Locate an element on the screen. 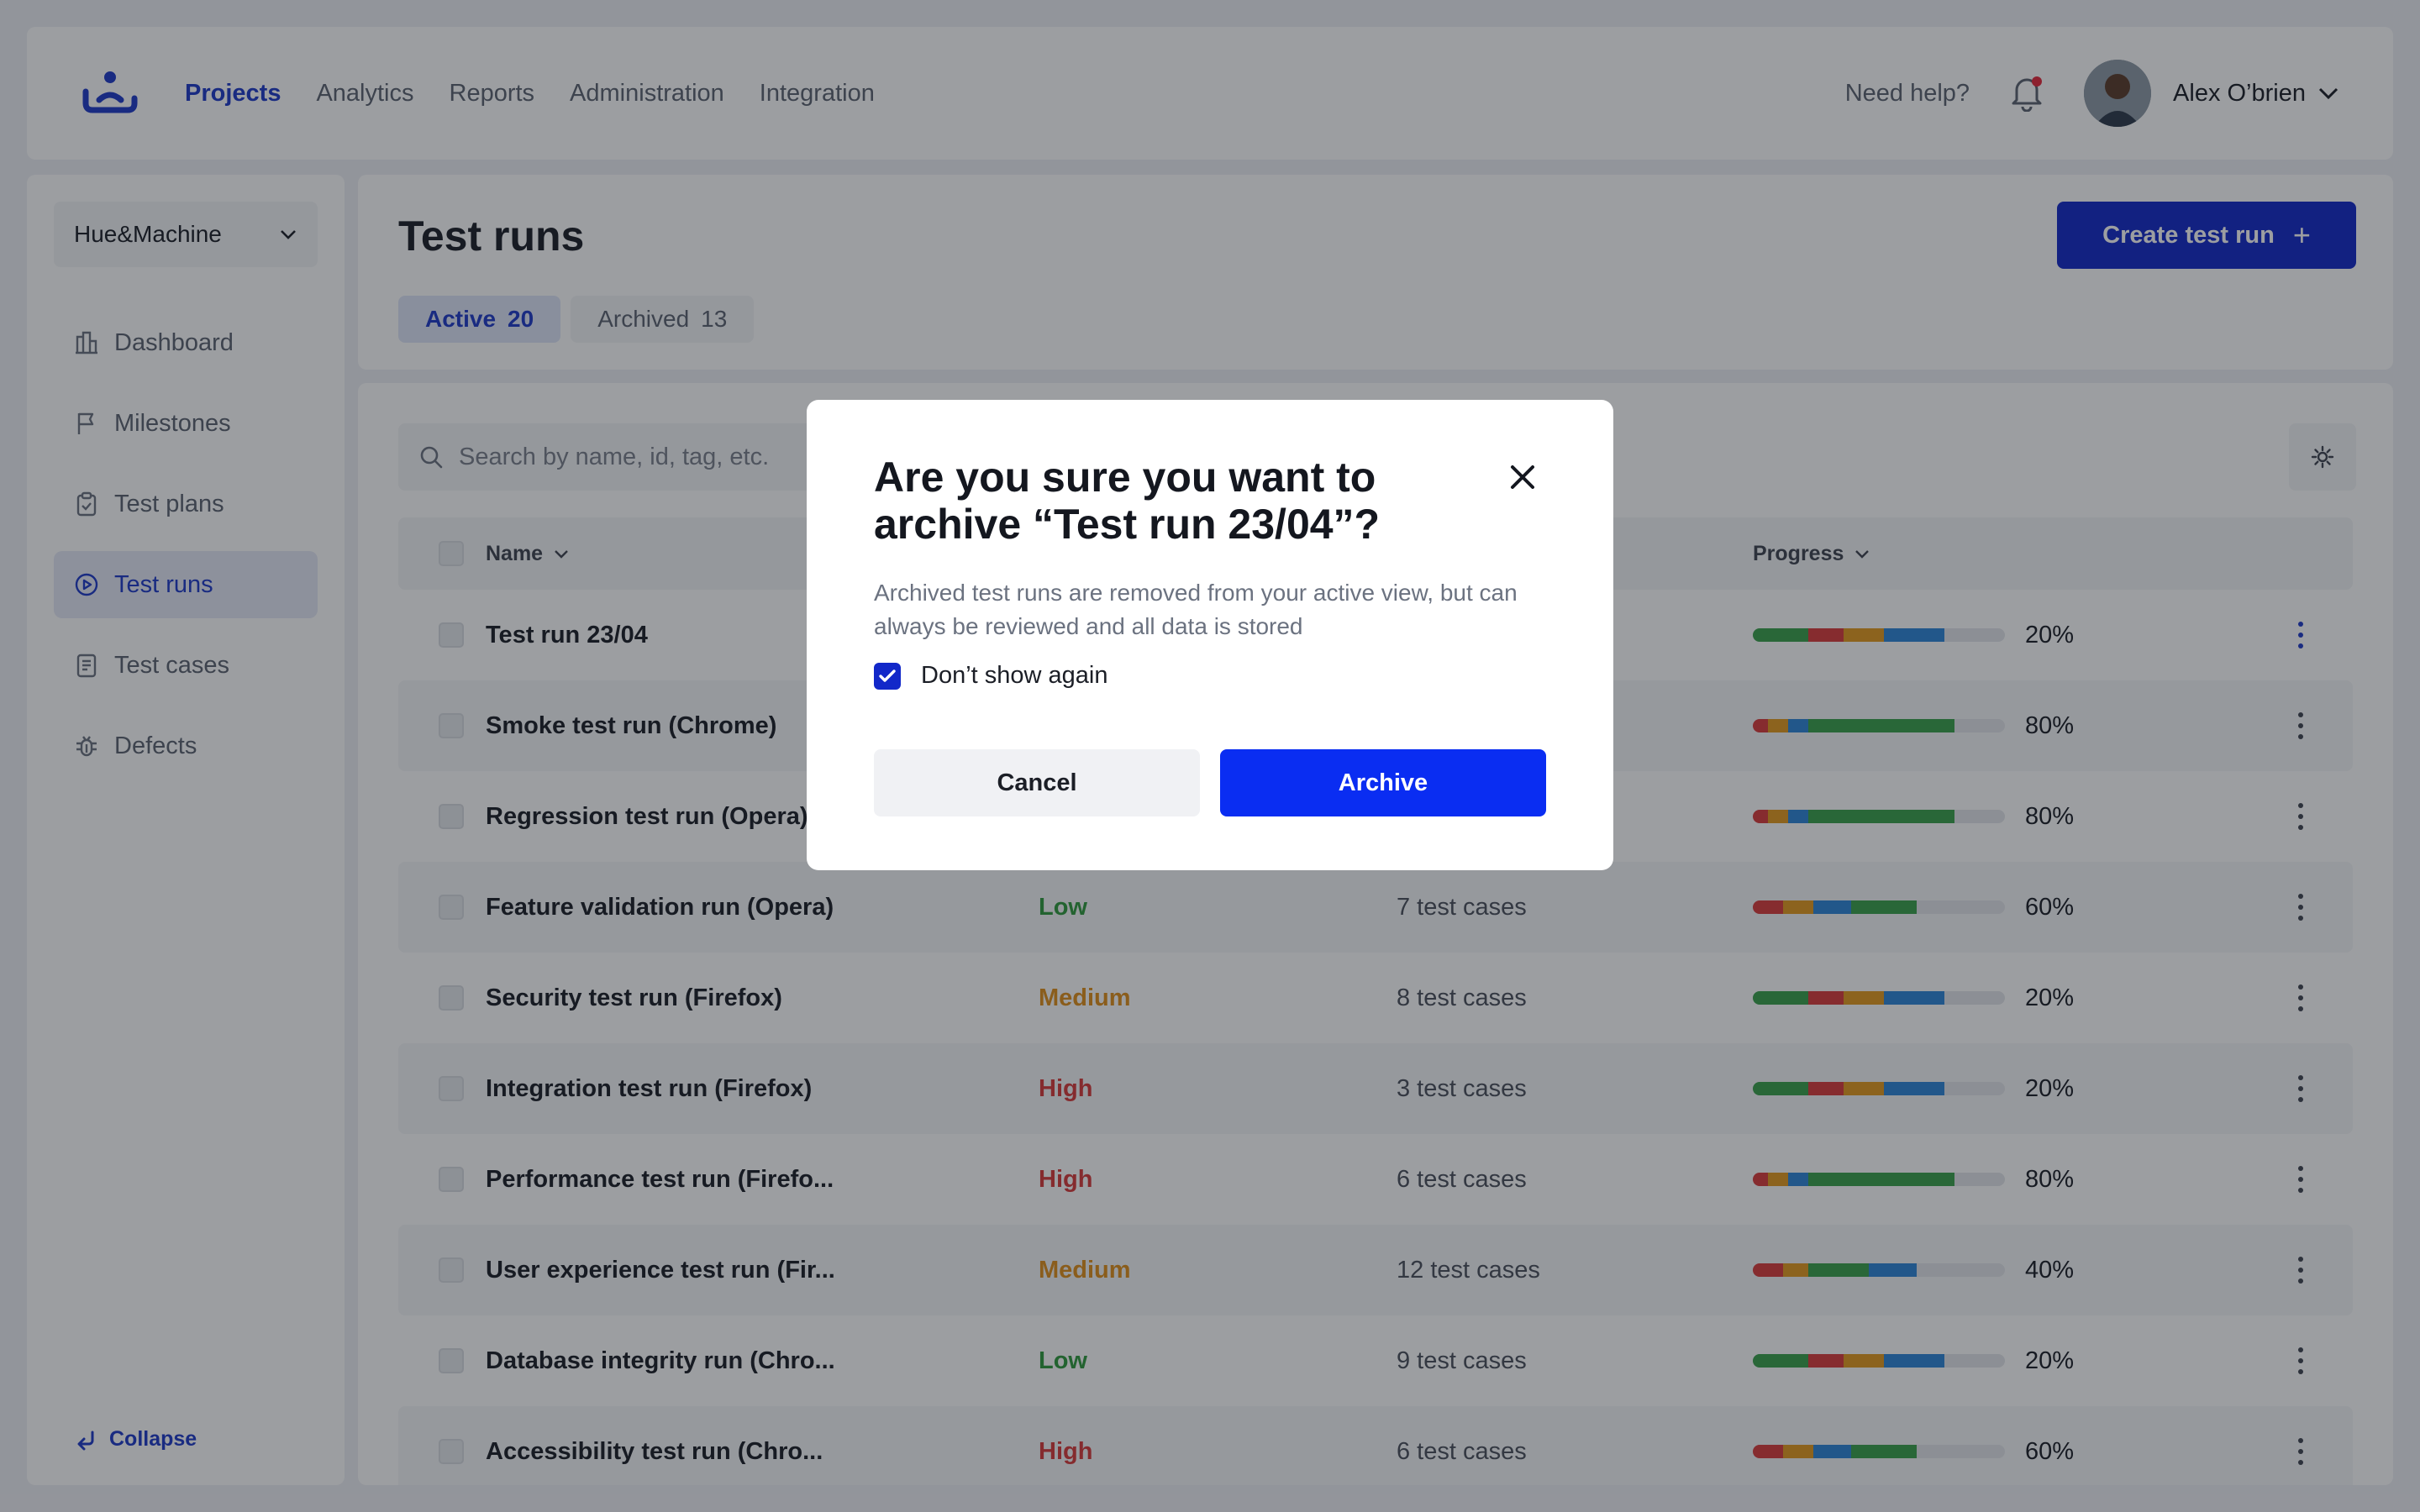 This screenshot has height=1512, width=2420. archive-button: Archive is located at coordinates (1383, 782).